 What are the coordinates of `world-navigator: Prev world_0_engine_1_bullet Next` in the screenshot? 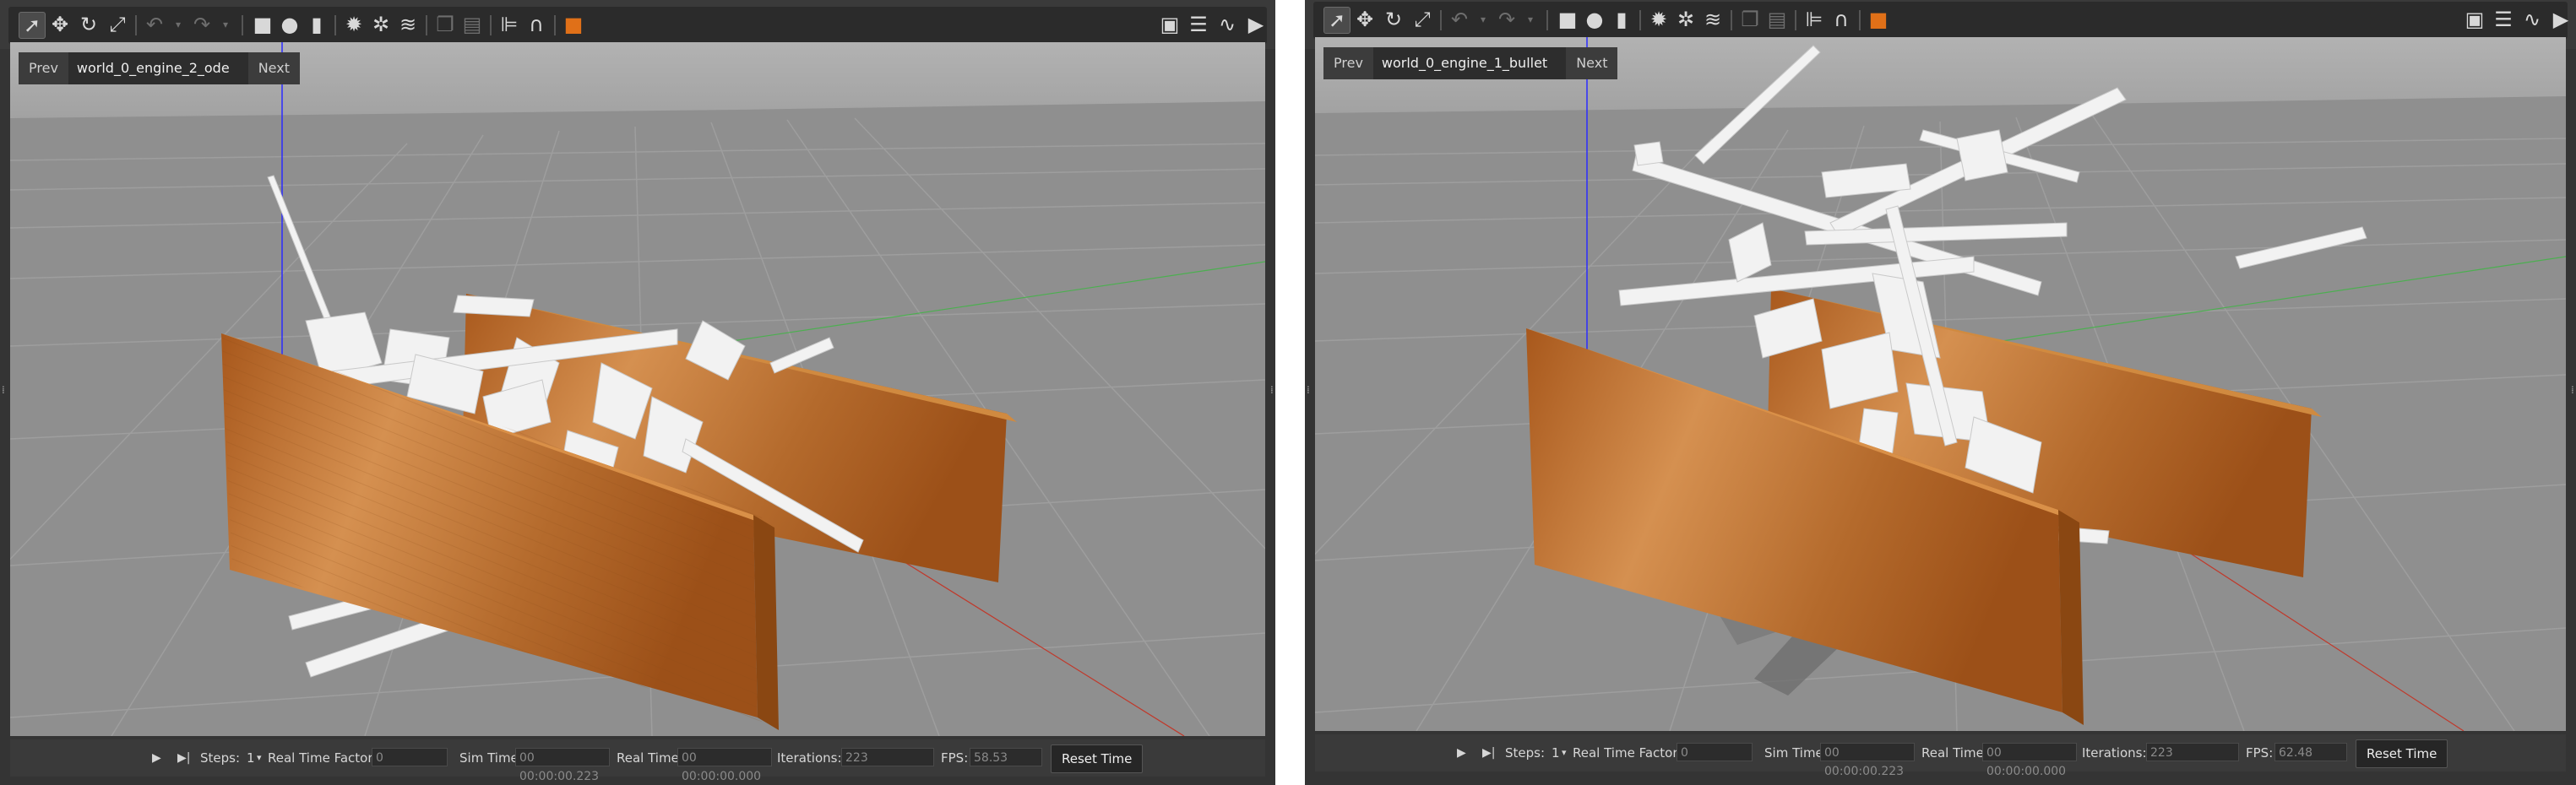 It's located at (1470, 63).